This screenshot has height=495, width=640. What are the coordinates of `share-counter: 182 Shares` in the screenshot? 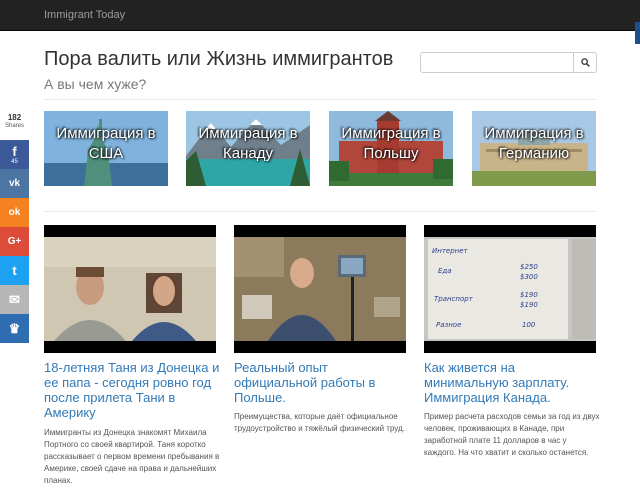 It's located at (14, 121).